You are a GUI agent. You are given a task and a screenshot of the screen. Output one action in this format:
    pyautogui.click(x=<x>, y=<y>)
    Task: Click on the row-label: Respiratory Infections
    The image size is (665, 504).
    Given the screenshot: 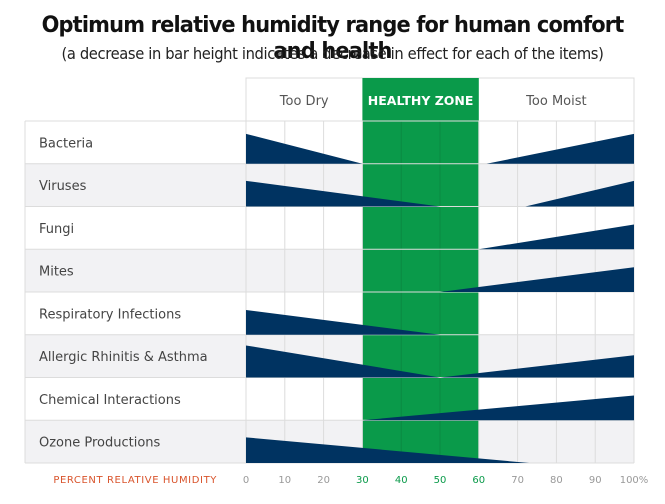 What is the action you would take?
    pyautogui.click(x=110, y=314)
    